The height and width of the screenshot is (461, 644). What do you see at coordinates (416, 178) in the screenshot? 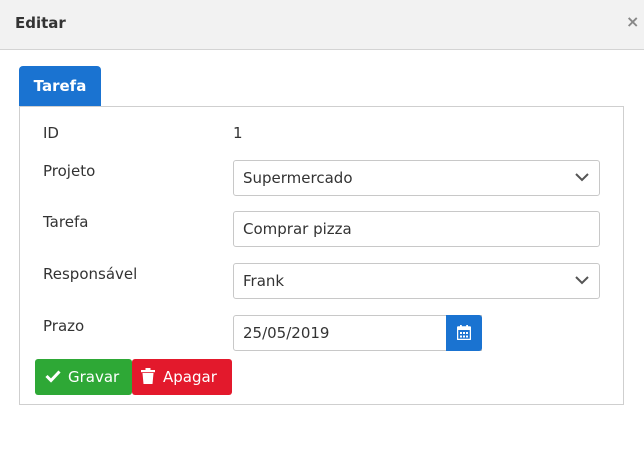
I see `projeto-select: Supermercado` at bounding box center [416, 178].